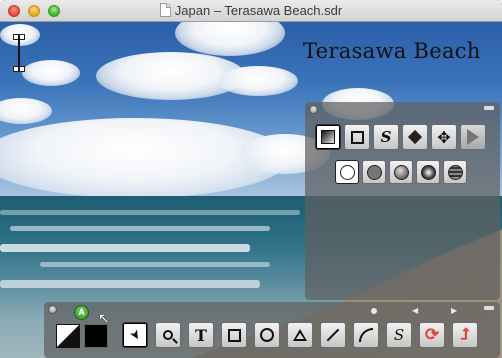 This screenshot has width=502, height=358. I want to click on fill-gray-button, so click(374, 172).